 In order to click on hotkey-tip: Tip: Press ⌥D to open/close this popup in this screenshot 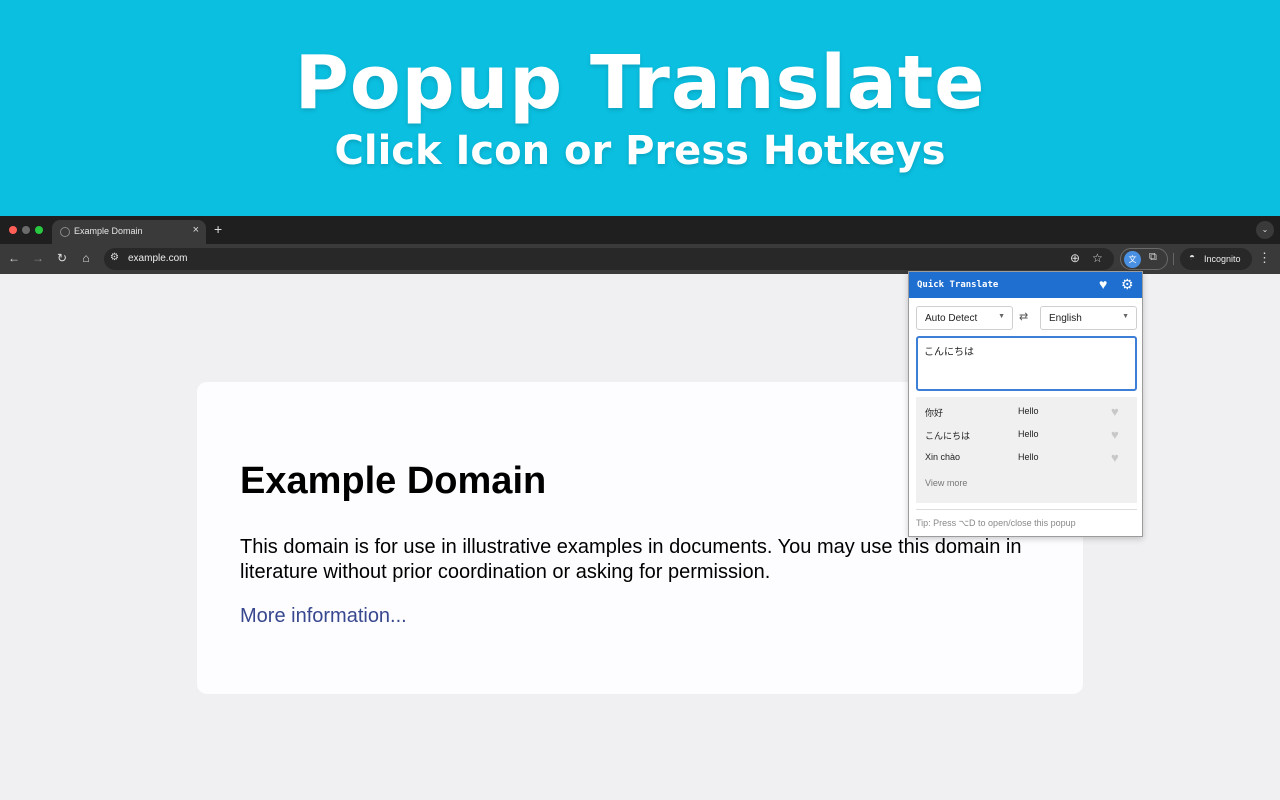, I will do `click(996, 523)`.